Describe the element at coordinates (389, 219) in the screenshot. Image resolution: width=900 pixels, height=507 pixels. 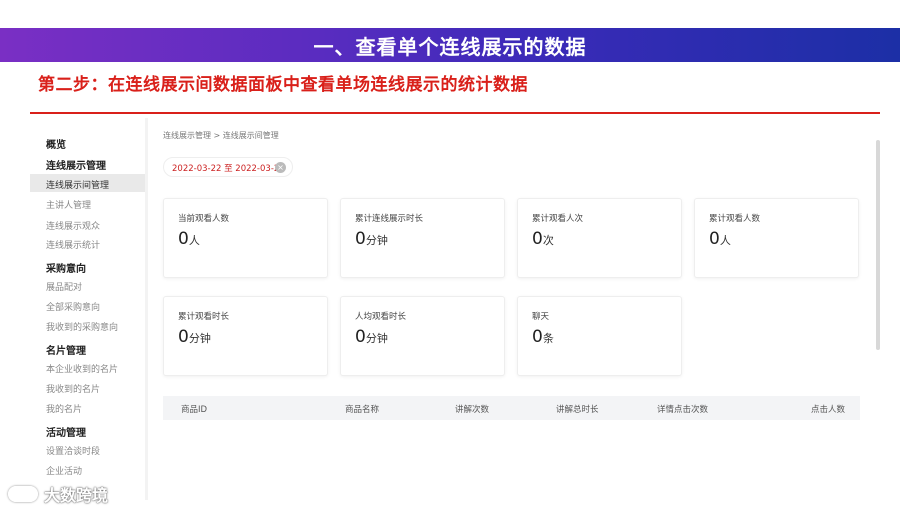
I see `stat-label: 累计连线展示时长` at that location.